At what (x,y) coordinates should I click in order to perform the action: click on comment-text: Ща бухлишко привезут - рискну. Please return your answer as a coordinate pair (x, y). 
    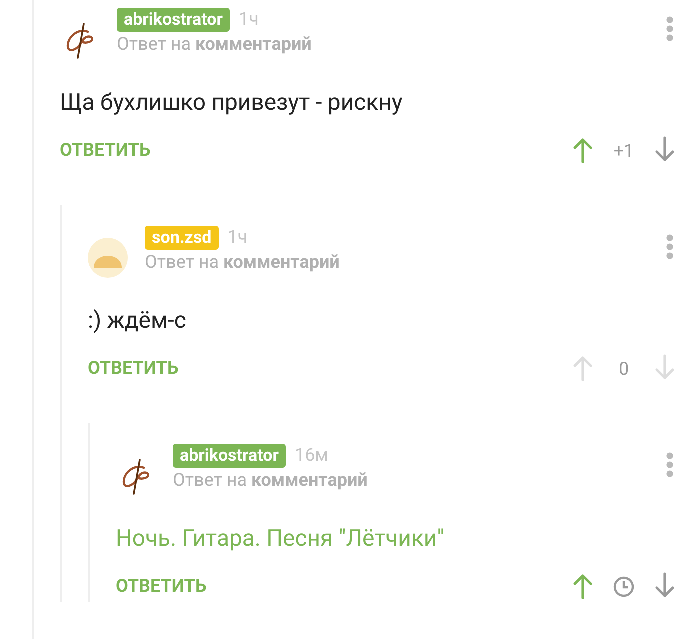
    Looking at the image, I should click on (232, 103).